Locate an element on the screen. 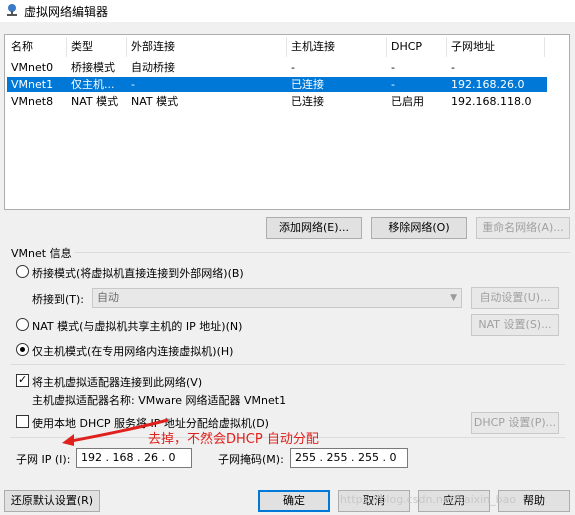 The width and height of the screenshot is (575, 515). cell-type: 桥接模式 is located at coordinates (93, 67).